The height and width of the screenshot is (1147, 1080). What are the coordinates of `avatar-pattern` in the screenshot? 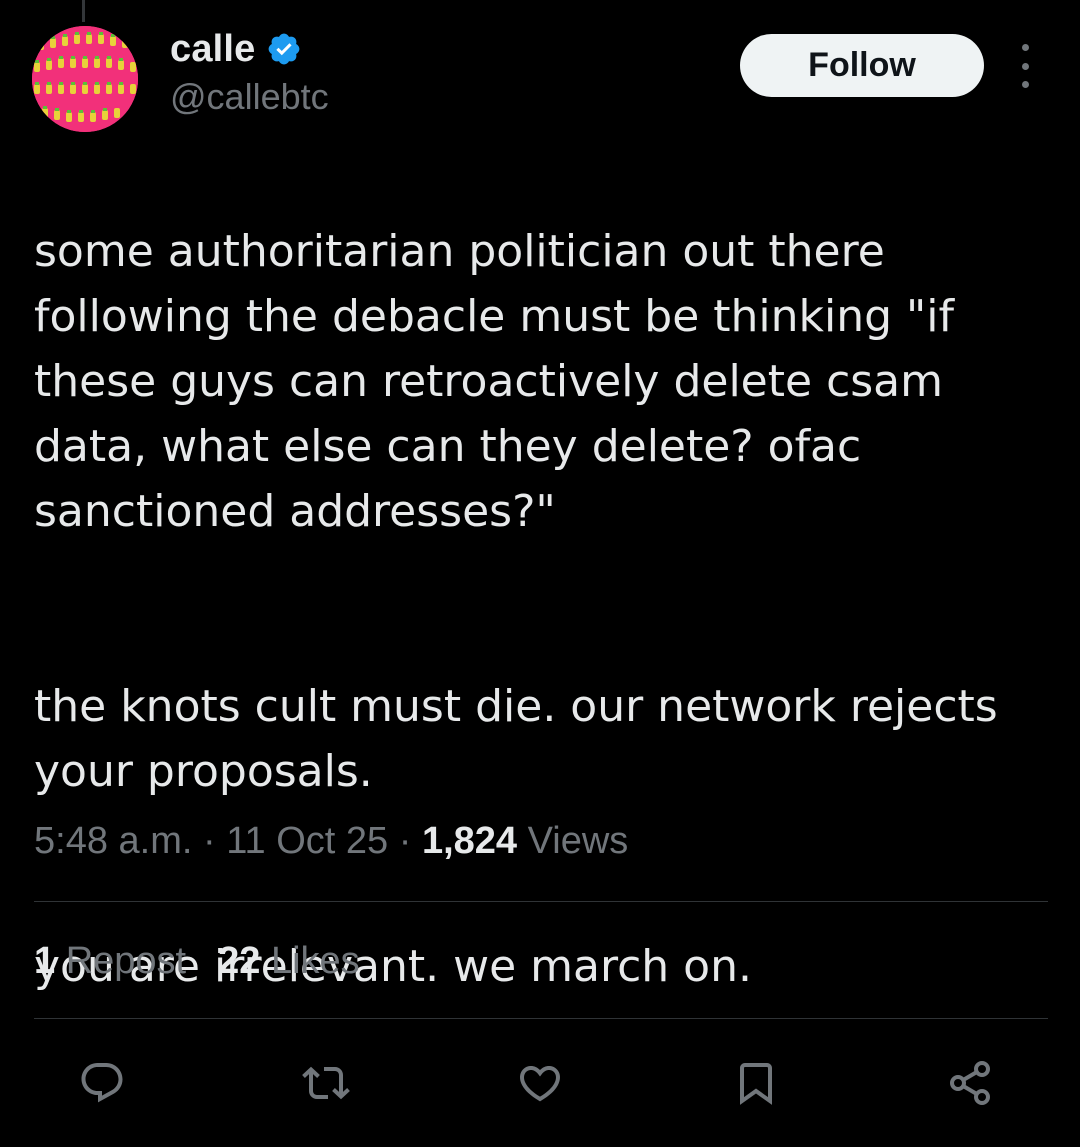 It's located at (85, 79).